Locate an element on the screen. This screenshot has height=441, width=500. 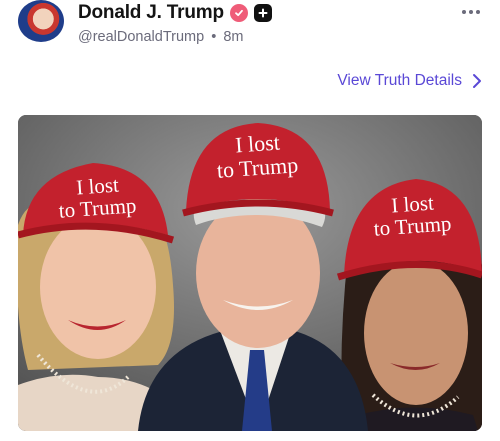
post-time: 8m is located at coordinates (233, 37).